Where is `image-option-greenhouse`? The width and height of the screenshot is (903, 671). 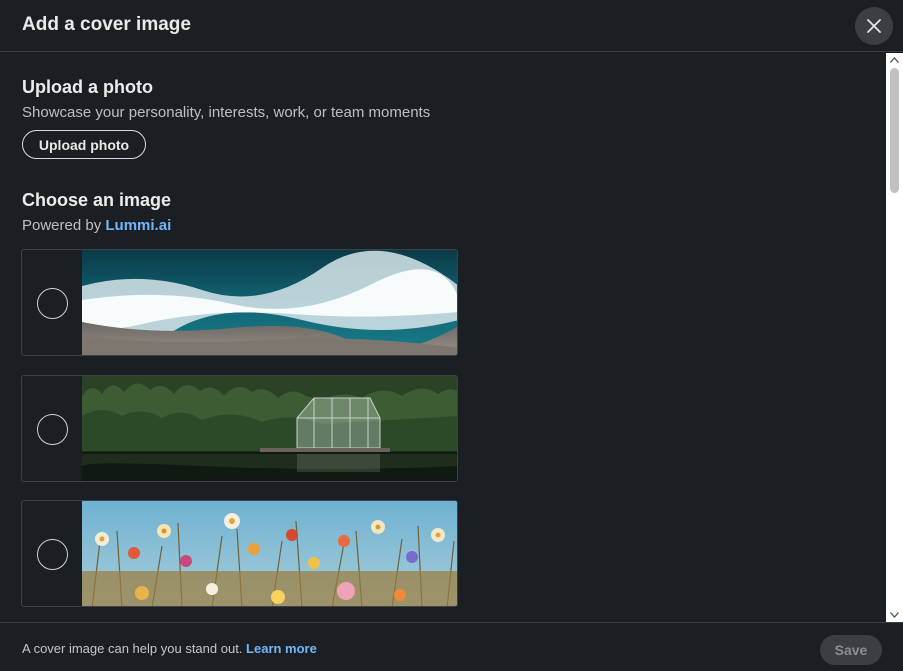 image-option-greenhouse is located at coordinates (239, 428).